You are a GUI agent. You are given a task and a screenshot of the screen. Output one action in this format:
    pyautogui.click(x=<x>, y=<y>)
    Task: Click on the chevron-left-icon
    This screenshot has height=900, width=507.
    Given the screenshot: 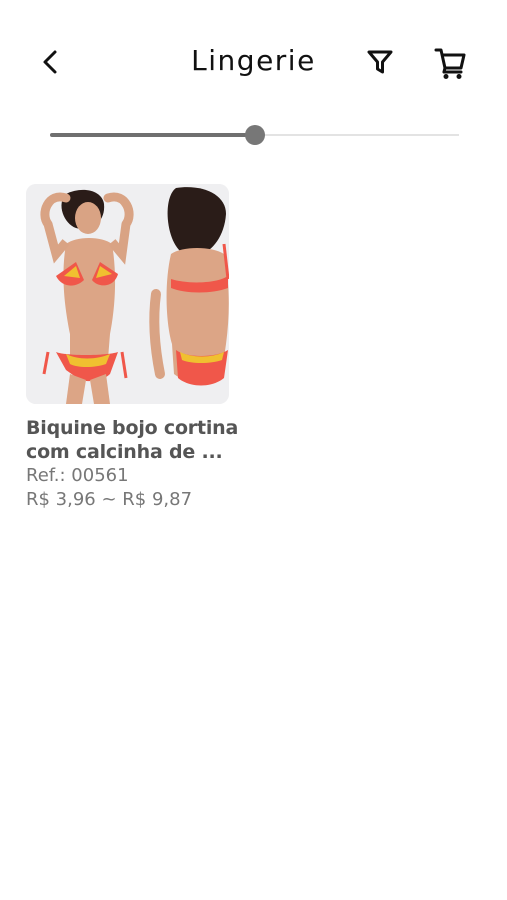 What is the action you would take?
    pyautogui.click(x=50, y=62)
    